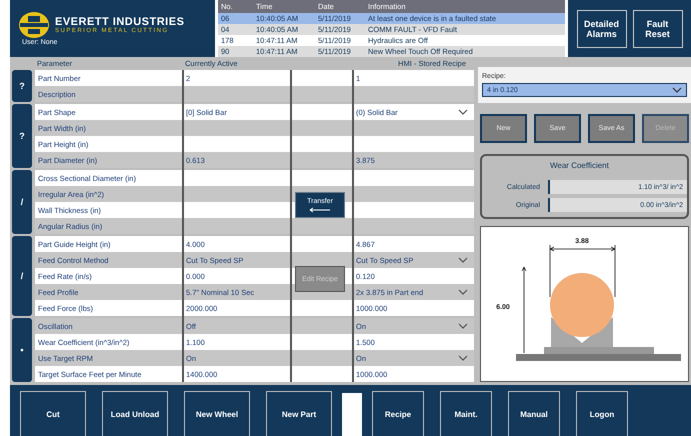 The height and width of the screenshot is (436, 691). What do you see at coordinates (580, 165) in the screenshot?
I see `wear-title: Wear Coefficient` at bounding box center [580, 165].